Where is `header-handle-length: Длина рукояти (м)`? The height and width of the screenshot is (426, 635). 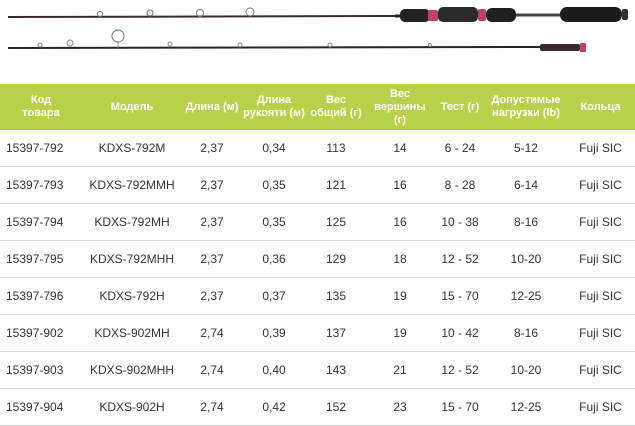 header-handle-length: Длина рукояти (м) is located at coordinates (274, 106).